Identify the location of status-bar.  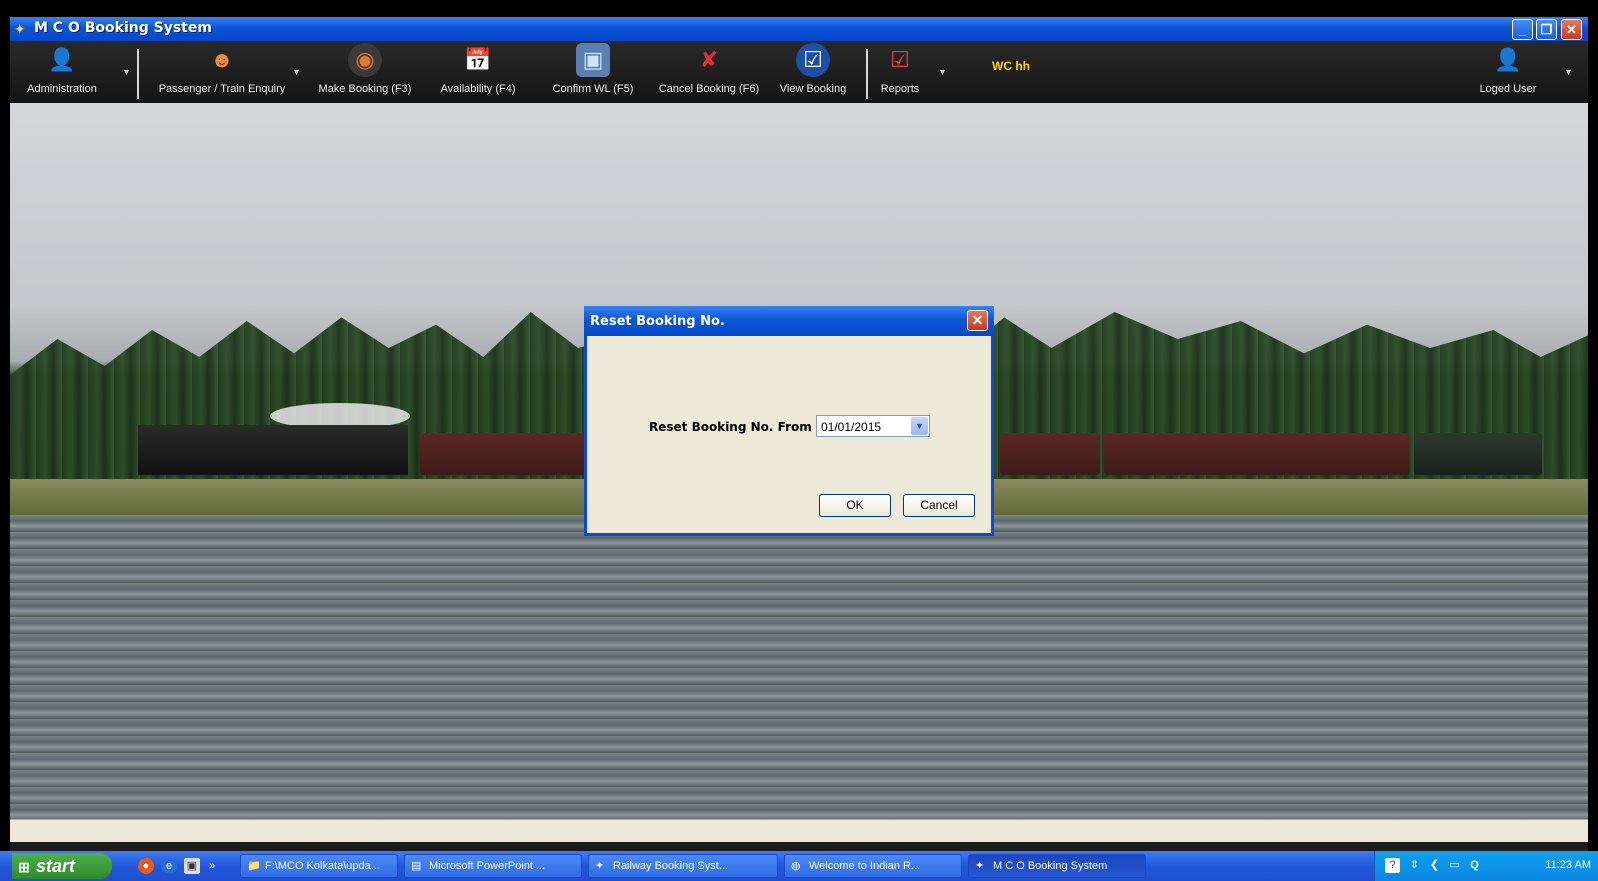
(799, 830).